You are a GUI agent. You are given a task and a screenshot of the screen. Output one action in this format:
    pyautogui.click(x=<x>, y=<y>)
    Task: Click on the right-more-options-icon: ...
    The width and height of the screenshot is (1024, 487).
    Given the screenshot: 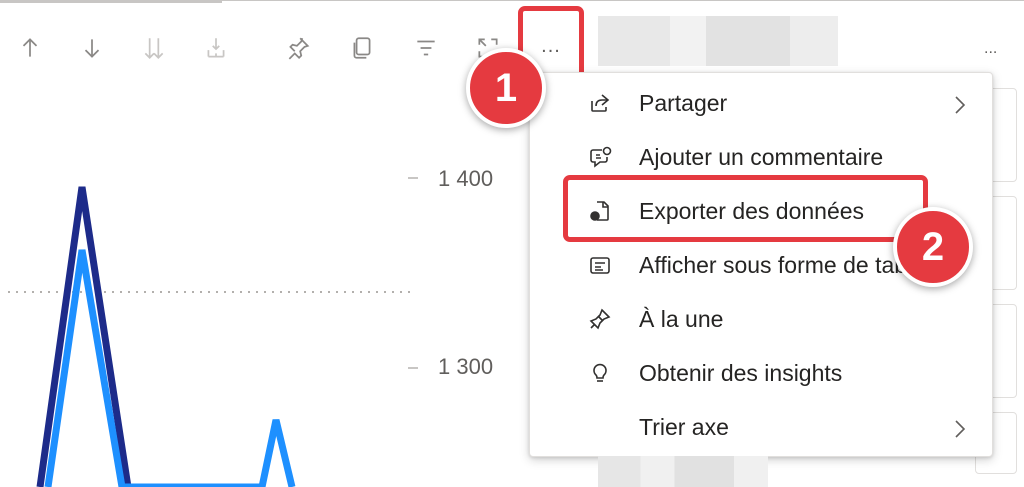 What is the action you would take?
    pyautogui.click(x=990, y=49)
    